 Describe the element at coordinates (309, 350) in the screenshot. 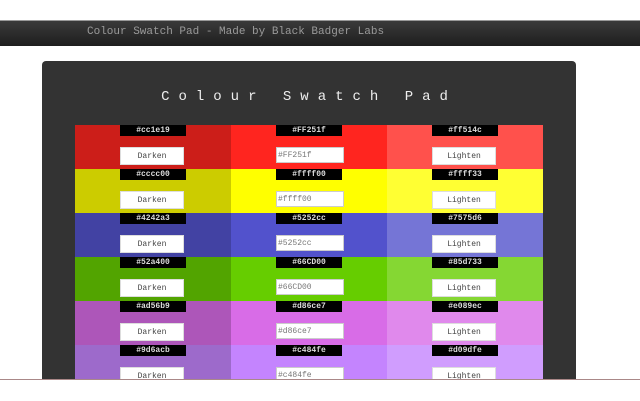

I see `hex-label: #c484fe` at that location.